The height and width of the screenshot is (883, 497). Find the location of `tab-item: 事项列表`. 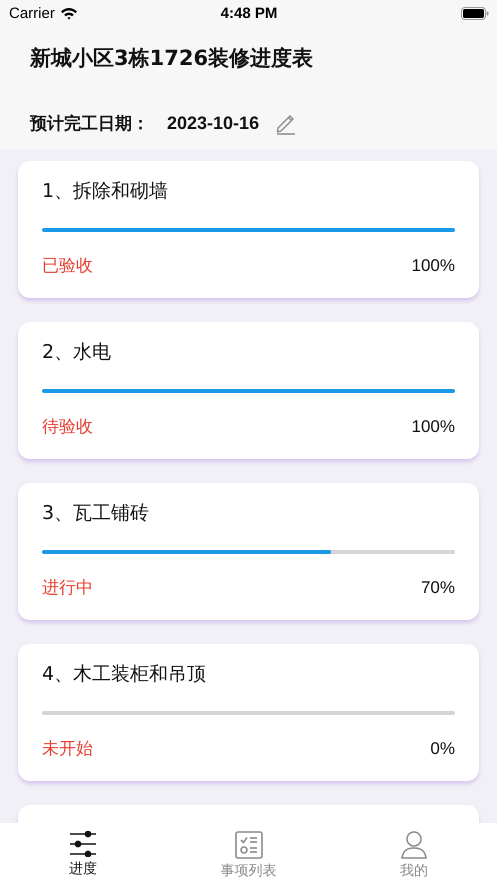

tab-item: 事项列表 is located at coordinates (249, 853).